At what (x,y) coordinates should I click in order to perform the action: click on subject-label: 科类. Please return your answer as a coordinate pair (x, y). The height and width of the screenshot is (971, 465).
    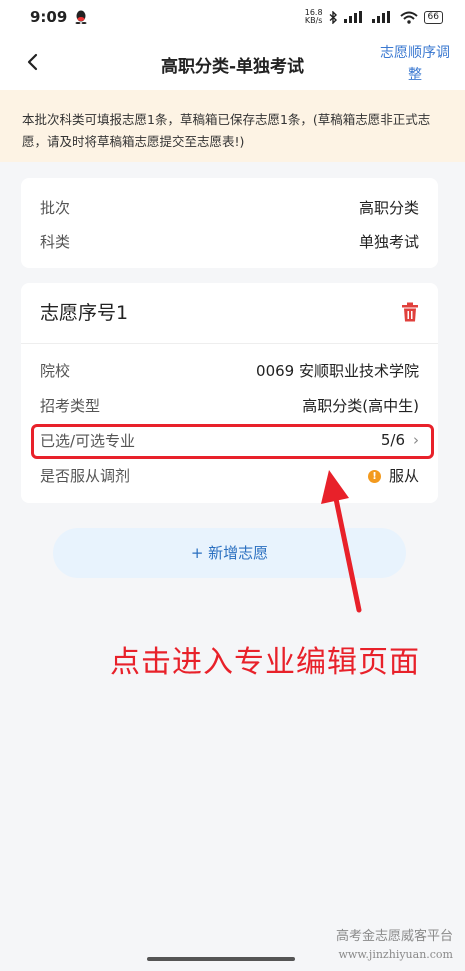
    Looking at the image, I should click on (55, 241).